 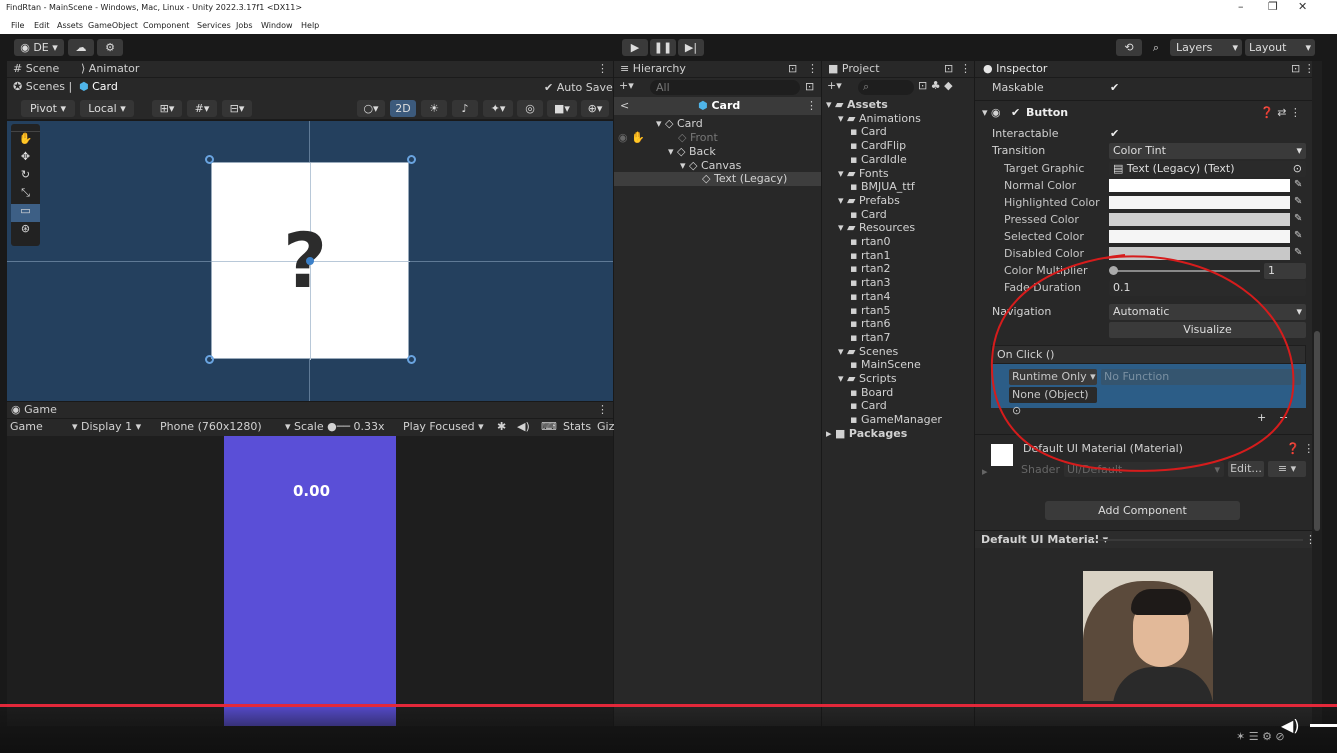 What do you see at coordinates (868, 351) in the screenshot?
I see `project-item: ▾ ▰ Scenes` at bounding box center [868, 351].